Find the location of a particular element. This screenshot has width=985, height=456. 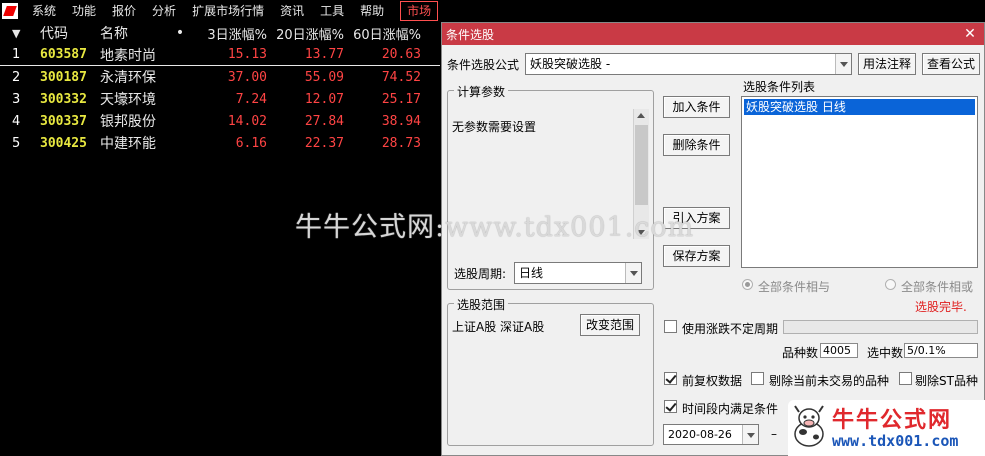

range-text: 上证A股 深证A股 is located at coordinates (498, 327).